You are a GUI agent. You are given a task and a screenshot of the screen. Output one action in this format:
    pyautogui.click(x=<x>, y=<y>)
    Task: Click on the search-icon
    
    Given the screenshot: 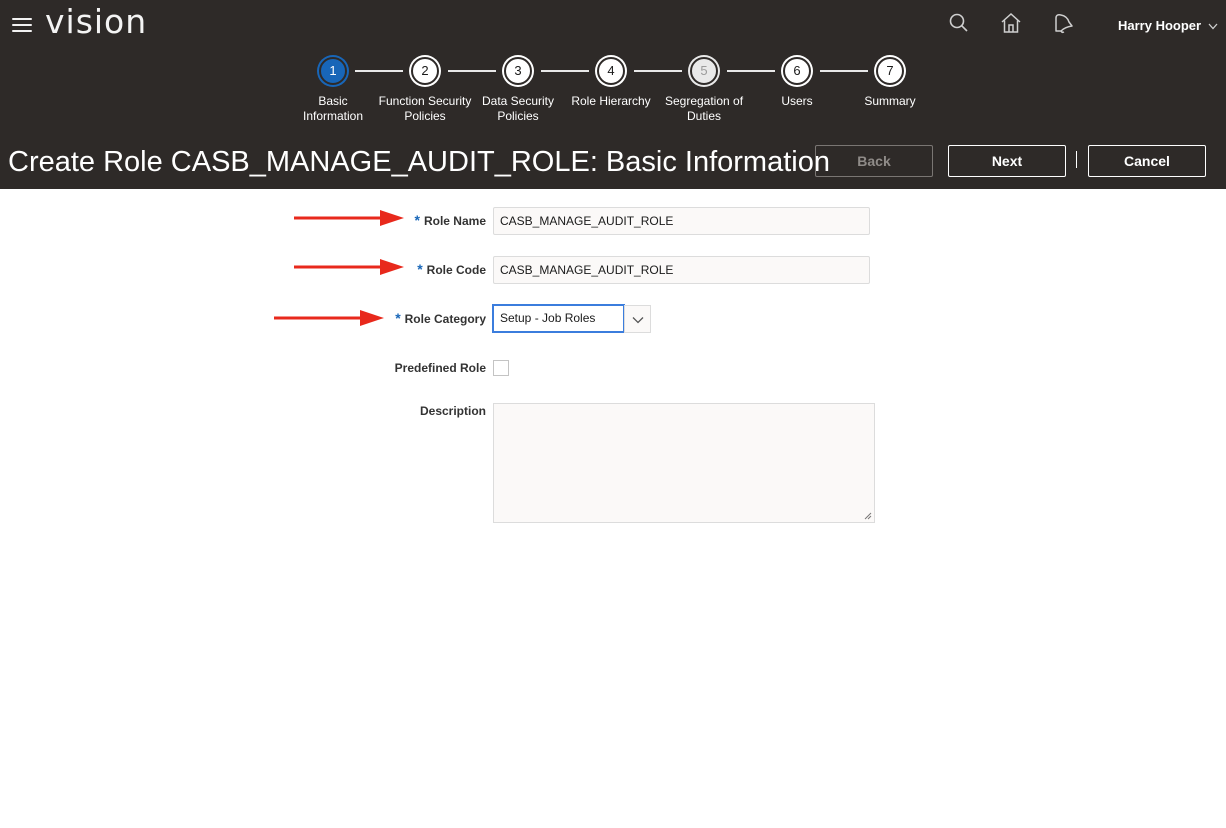 What is the action you would take?
    pyautogui.click(x=959, y=23)
    